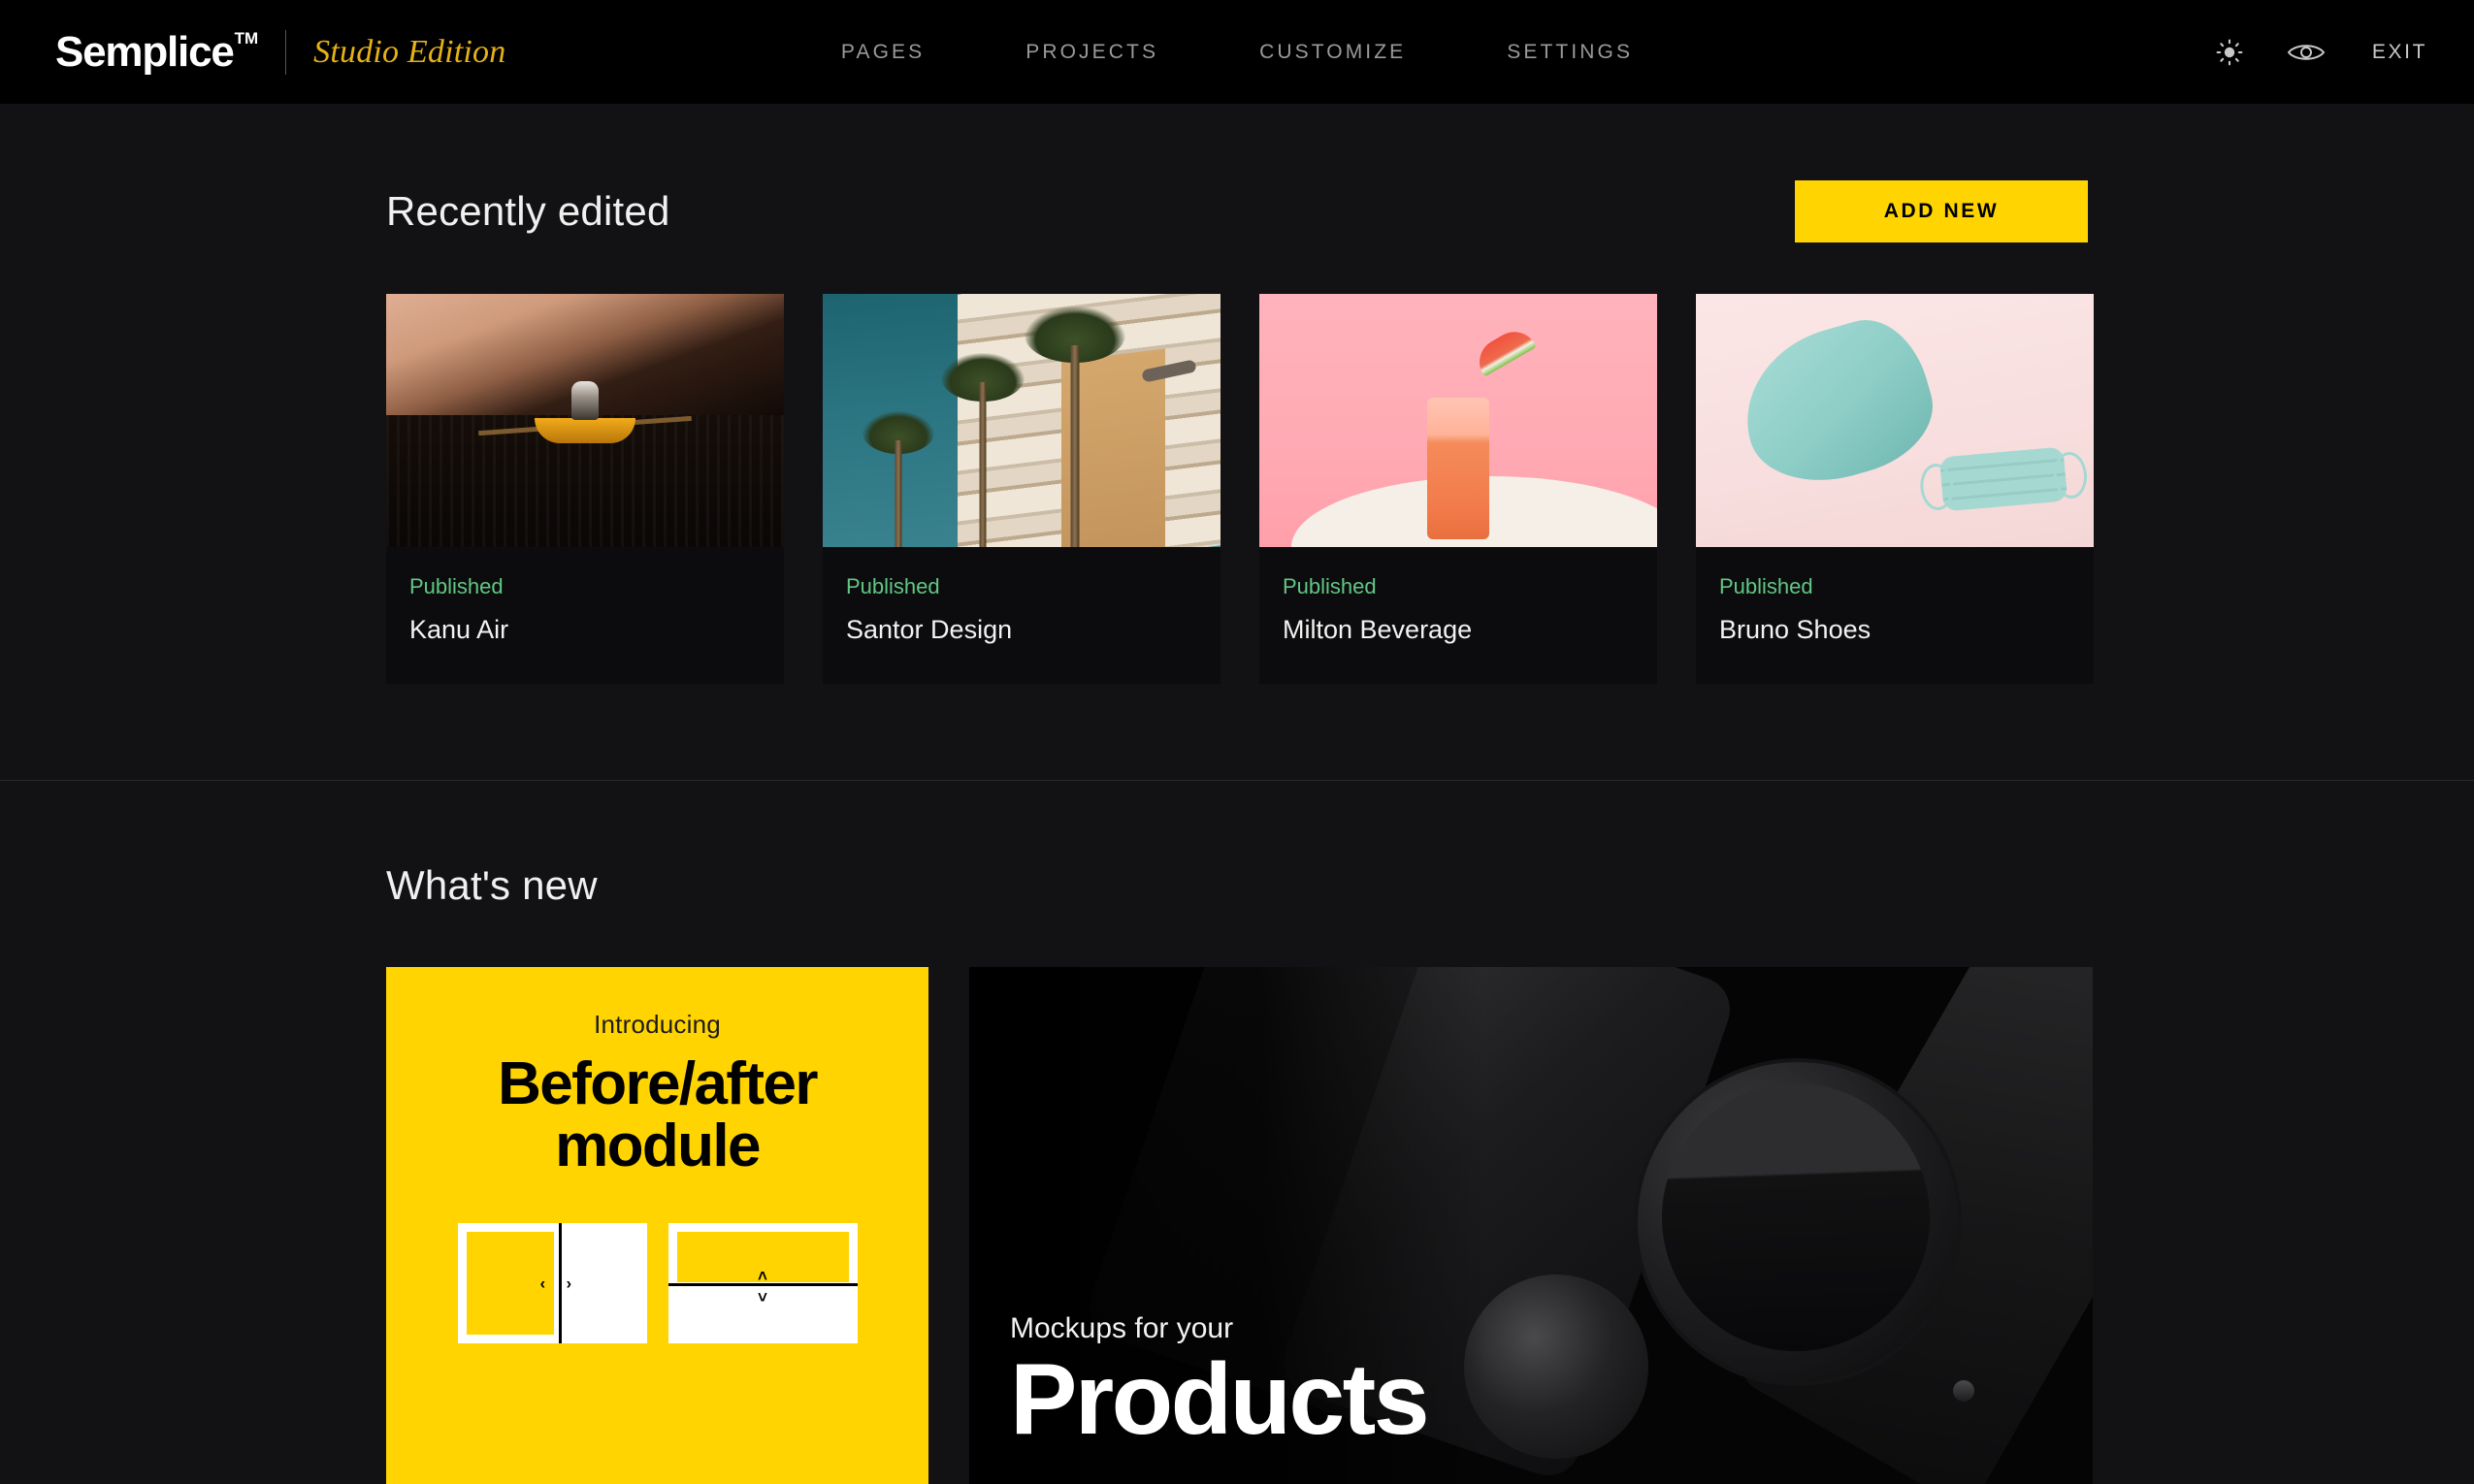  I want to click on project-card-title: Santor Design, so click(929, 629).